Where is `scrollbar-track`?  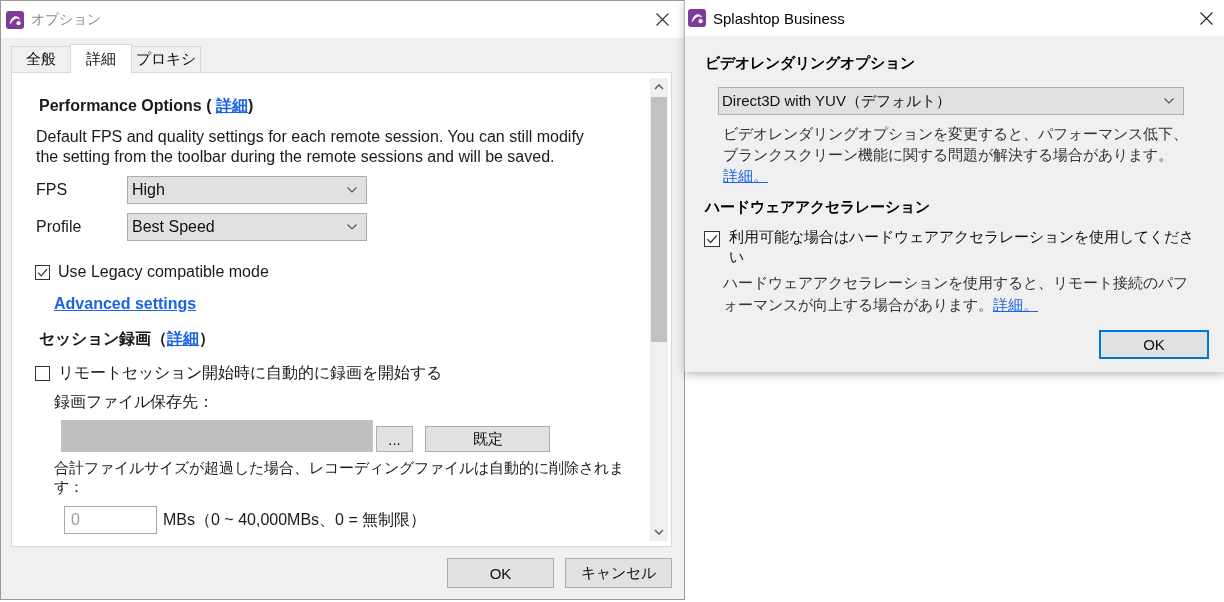
scrollbar-track is located at coordinates (659, 309).